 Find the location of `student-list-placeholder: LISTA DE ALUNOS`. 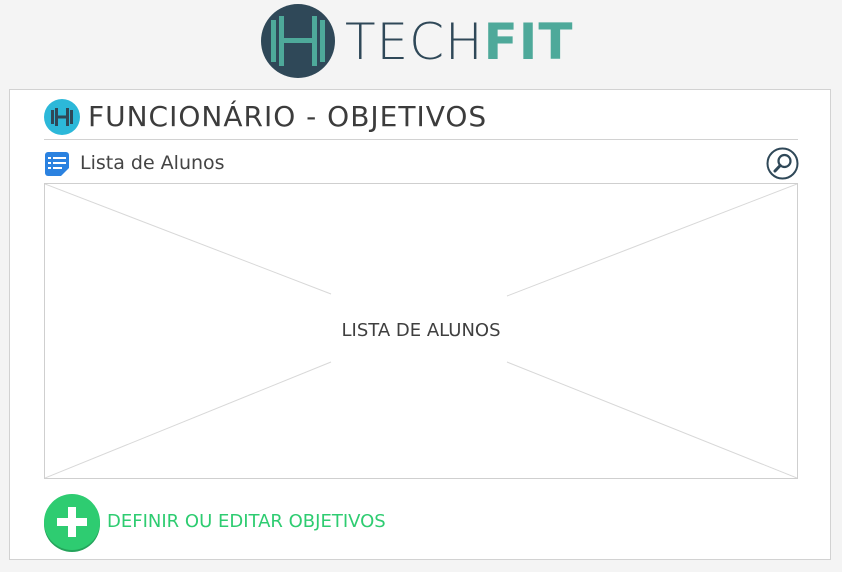

student-list-placeholder: LISTA DE ALUNOS is located at coordinates (421, 330).